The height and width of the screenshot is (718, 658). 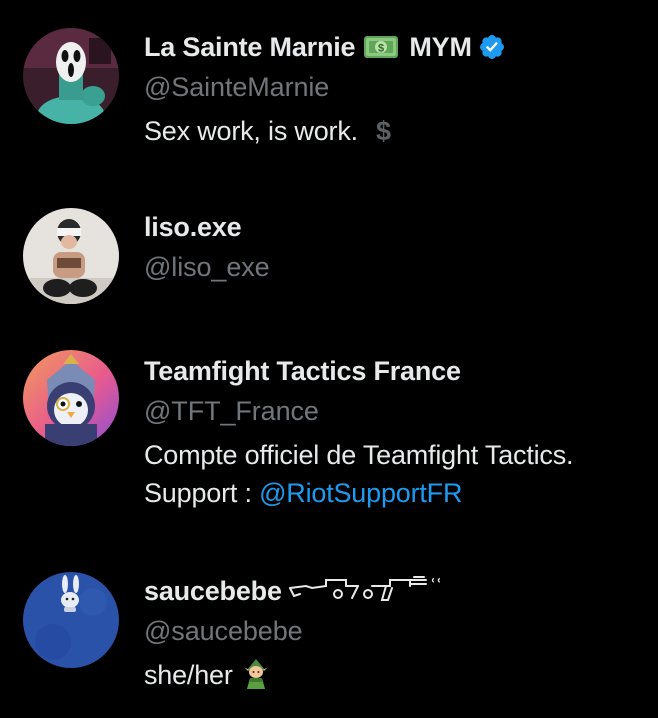 I want to click on elf-icon, so click(x=256, y=674).